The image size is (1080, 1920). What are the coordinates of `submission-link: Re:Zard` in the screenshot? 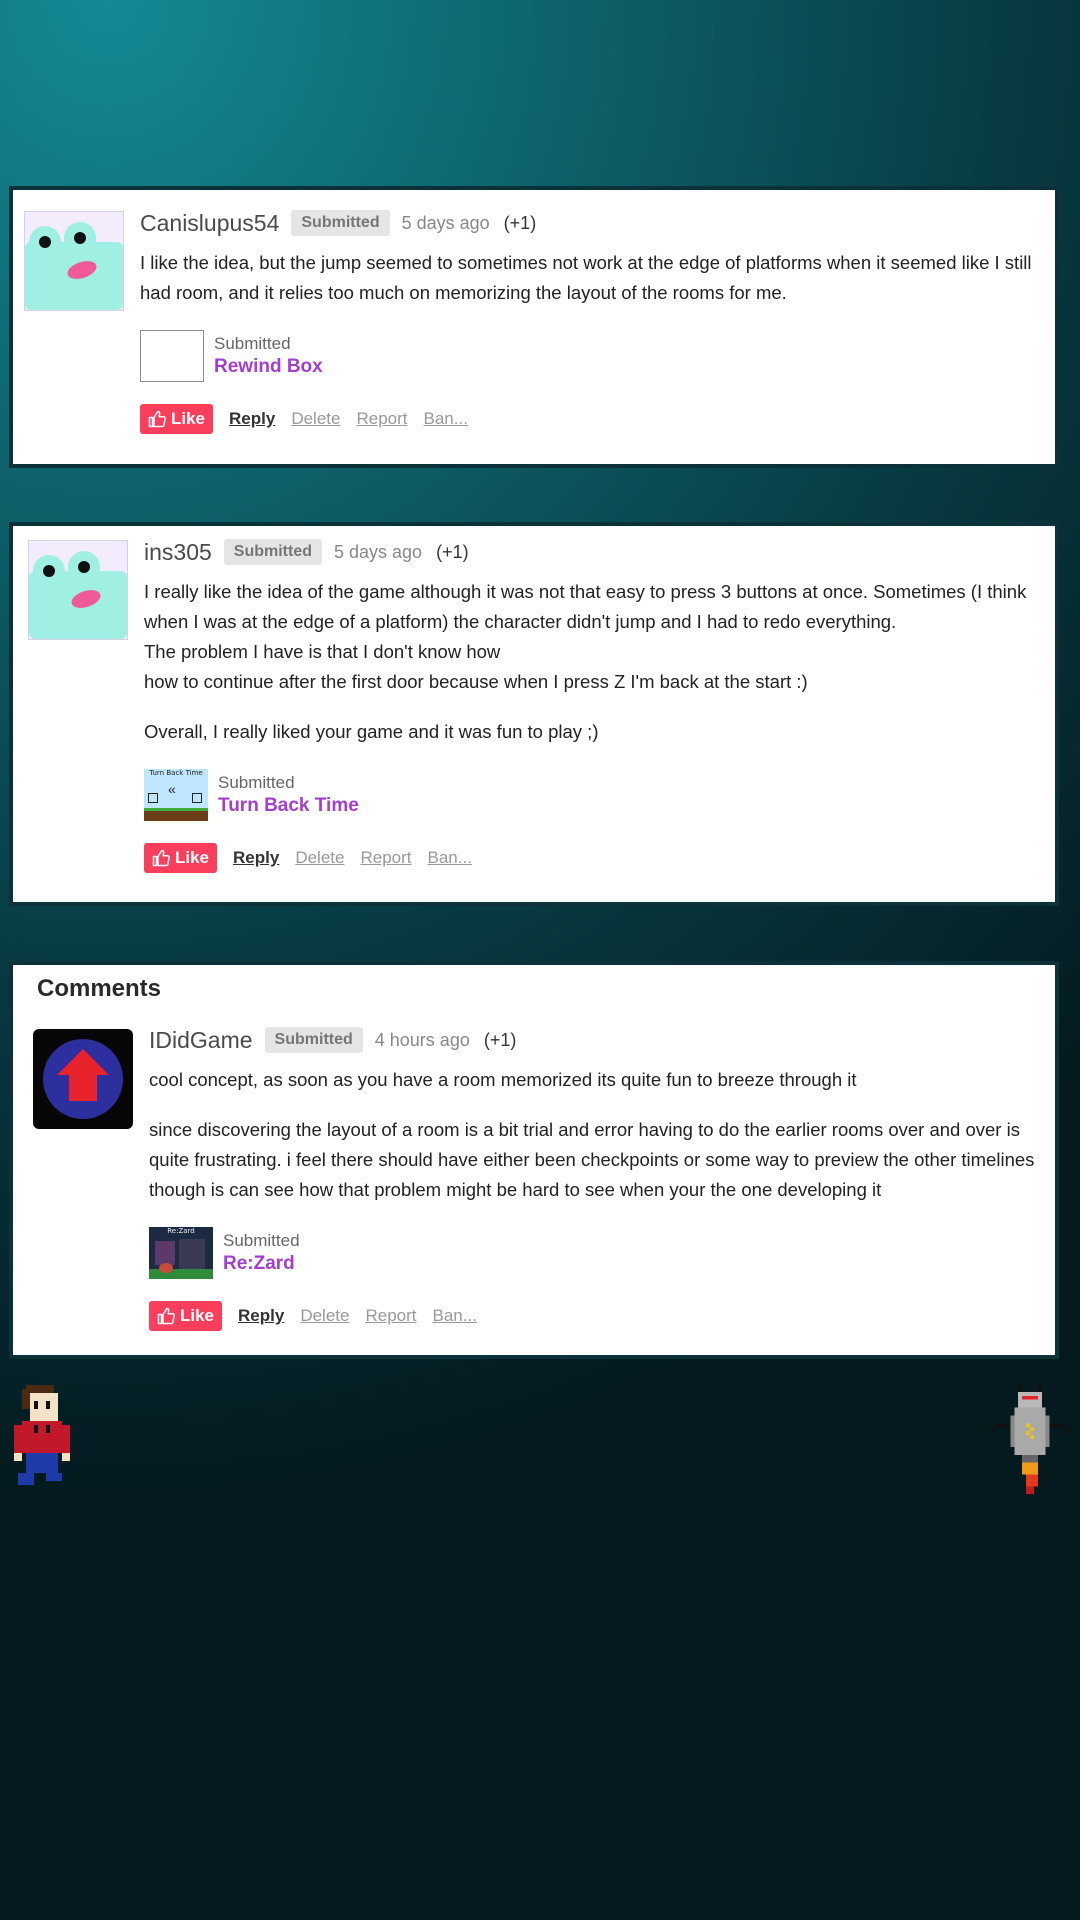 It's located at (261, 1264).